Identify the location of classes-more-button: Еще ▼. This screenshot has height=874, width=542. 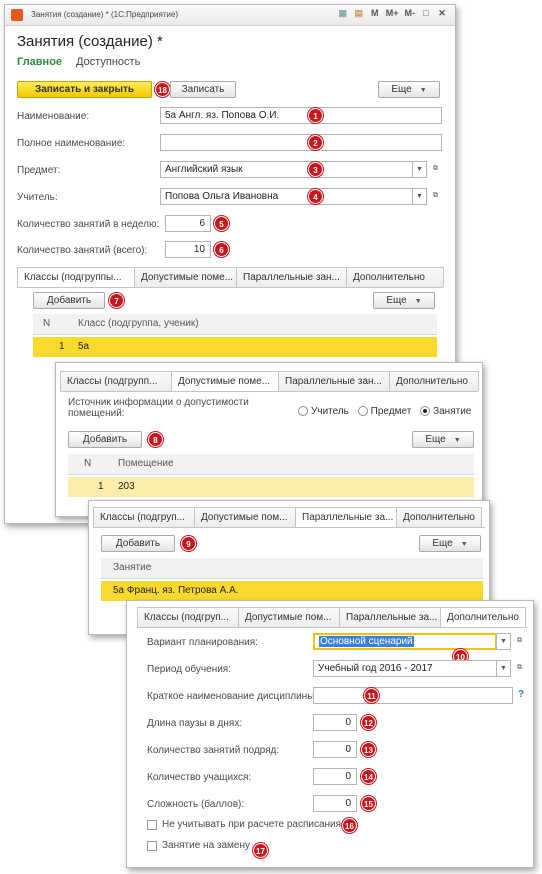
(404, 300).